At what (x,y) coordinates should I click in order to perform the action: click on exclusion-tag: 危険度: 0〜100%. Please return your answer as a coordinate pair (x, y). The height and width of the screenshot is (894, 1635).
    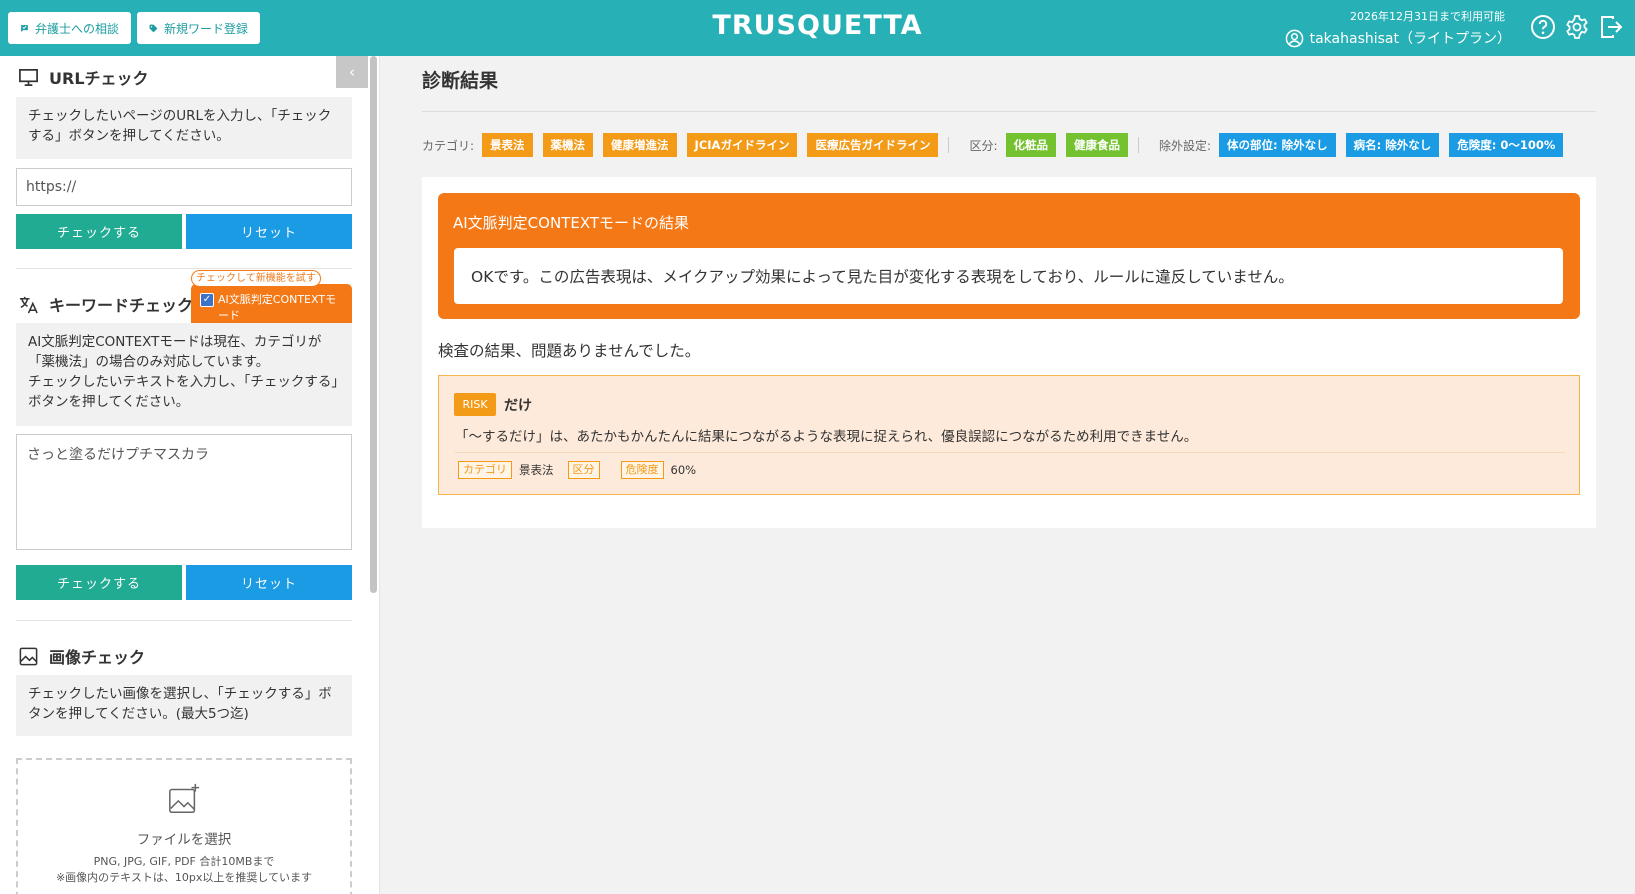
    Looking at the image, I should click on (1506, 145).